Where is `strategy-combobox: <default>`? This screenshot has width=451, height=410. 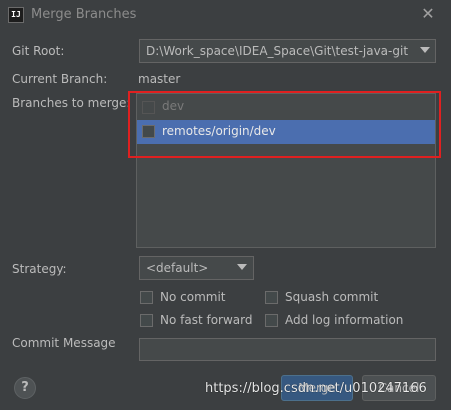
strategy-combobox: <default> is located at coordinates (196, 268).